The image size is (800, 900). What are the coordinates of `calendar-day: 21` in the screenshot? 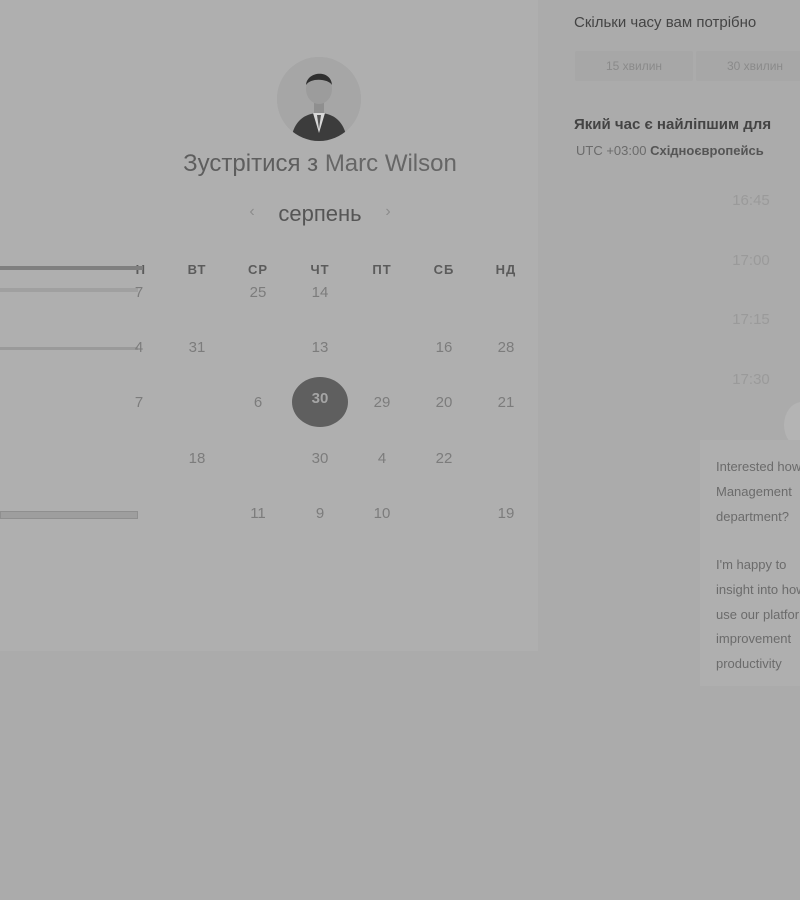 It's located at (506, 403).